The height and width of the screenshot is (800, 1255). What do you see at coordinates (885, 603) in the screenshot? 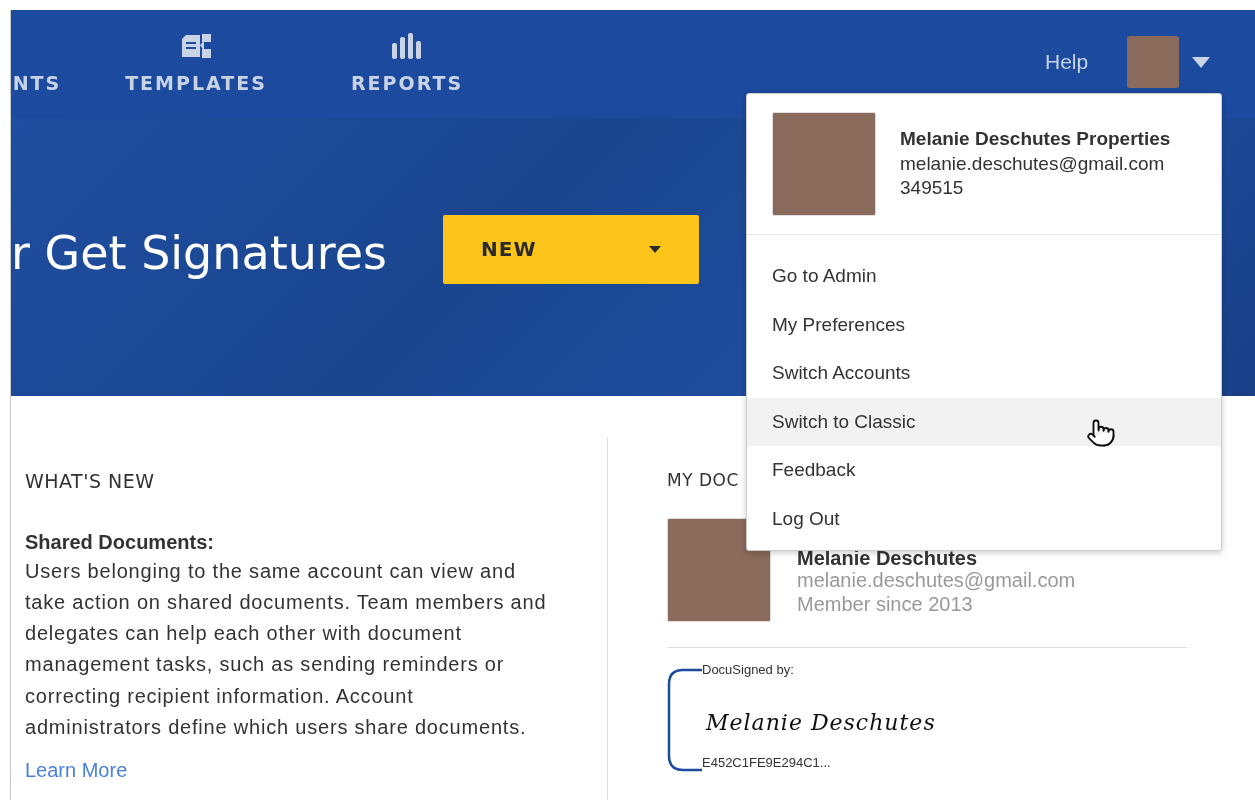
I see `member-since: Member since 2013` at bounding box center [885, 603].